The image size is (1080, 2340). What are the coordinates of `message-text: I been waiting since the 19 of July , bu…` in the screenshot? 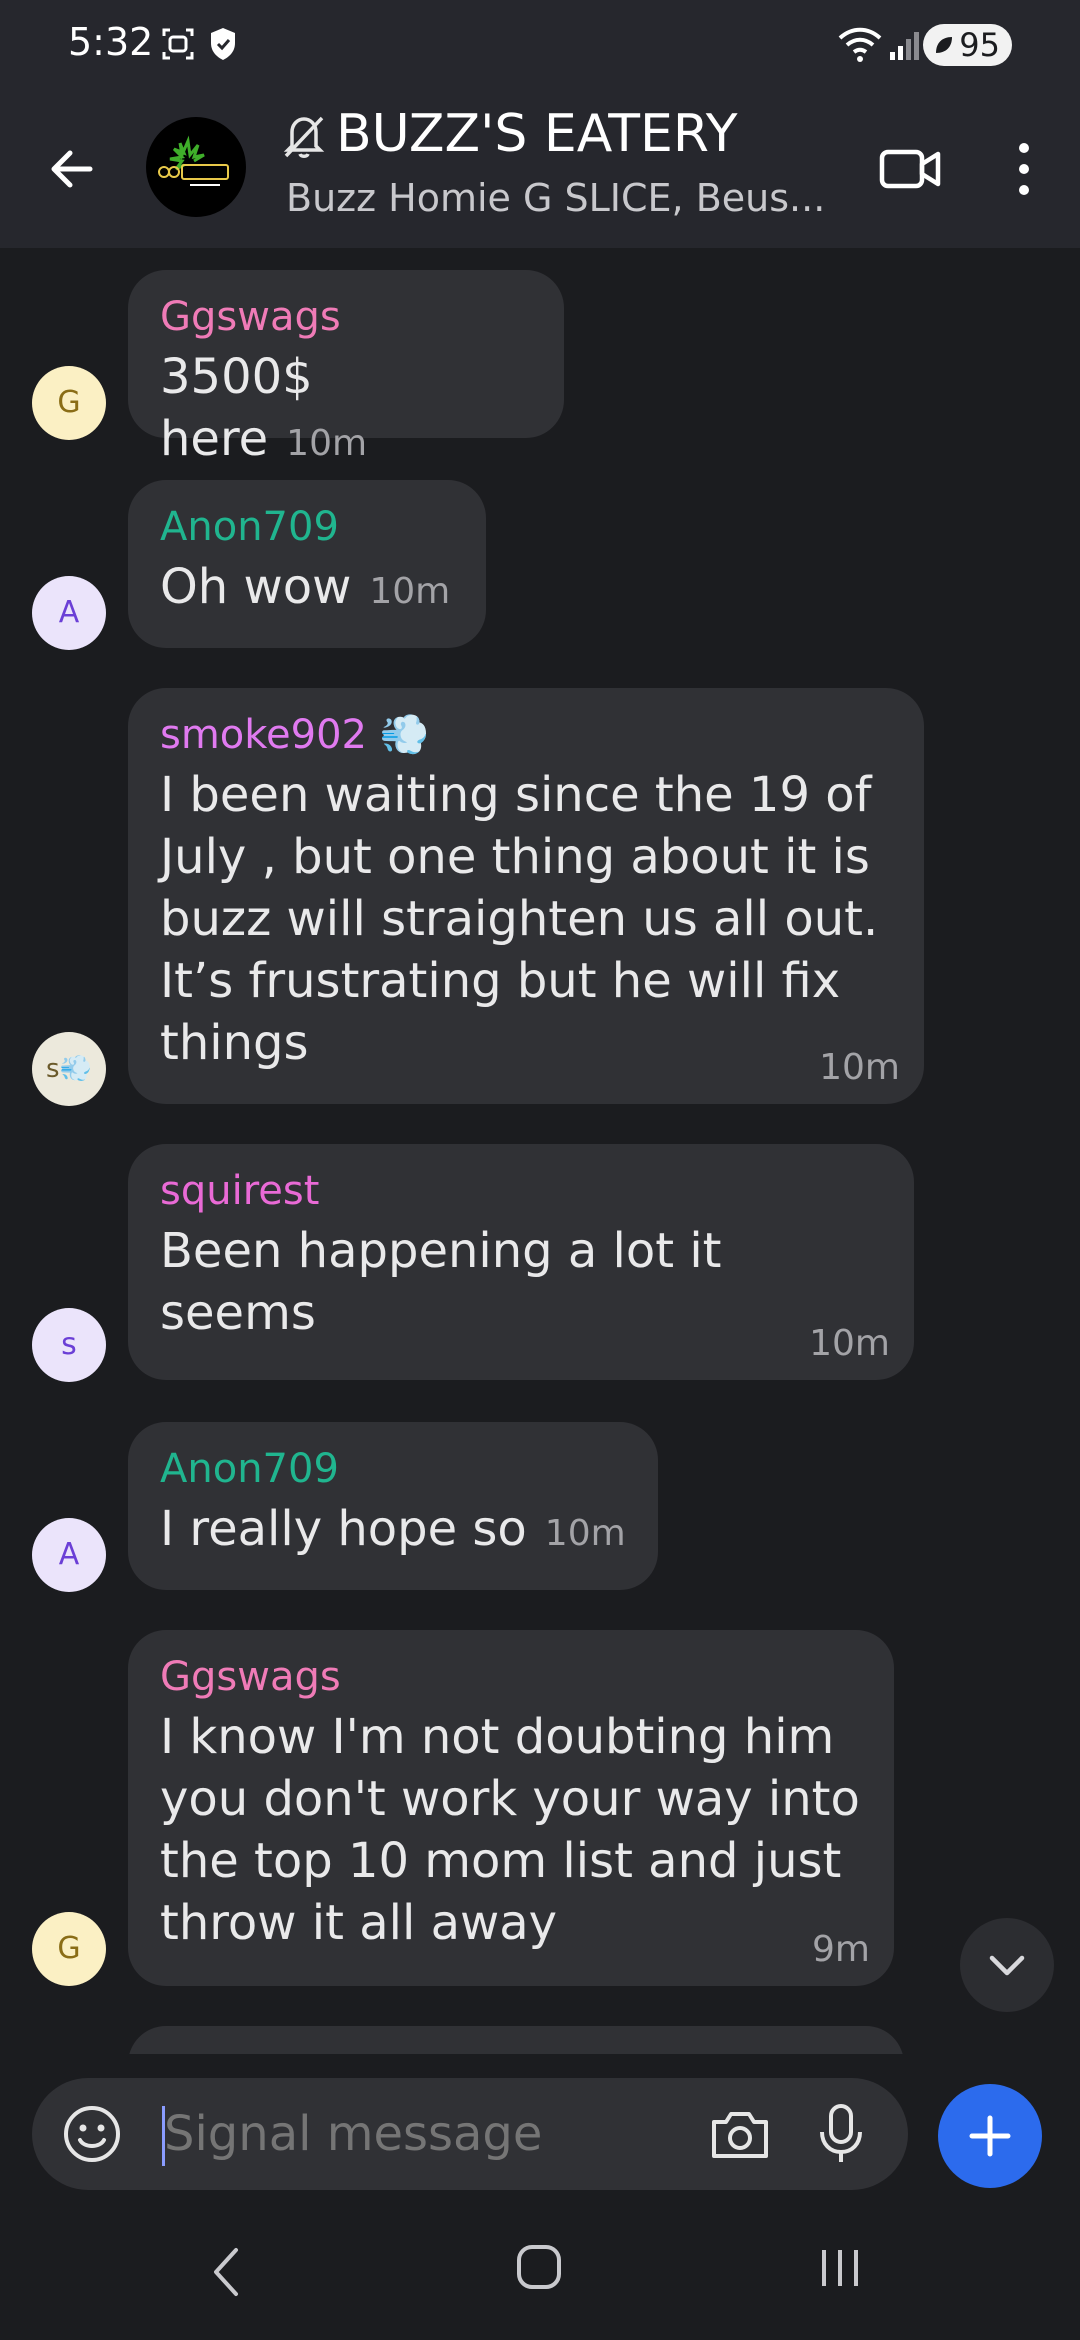 It's located at (519, 919).